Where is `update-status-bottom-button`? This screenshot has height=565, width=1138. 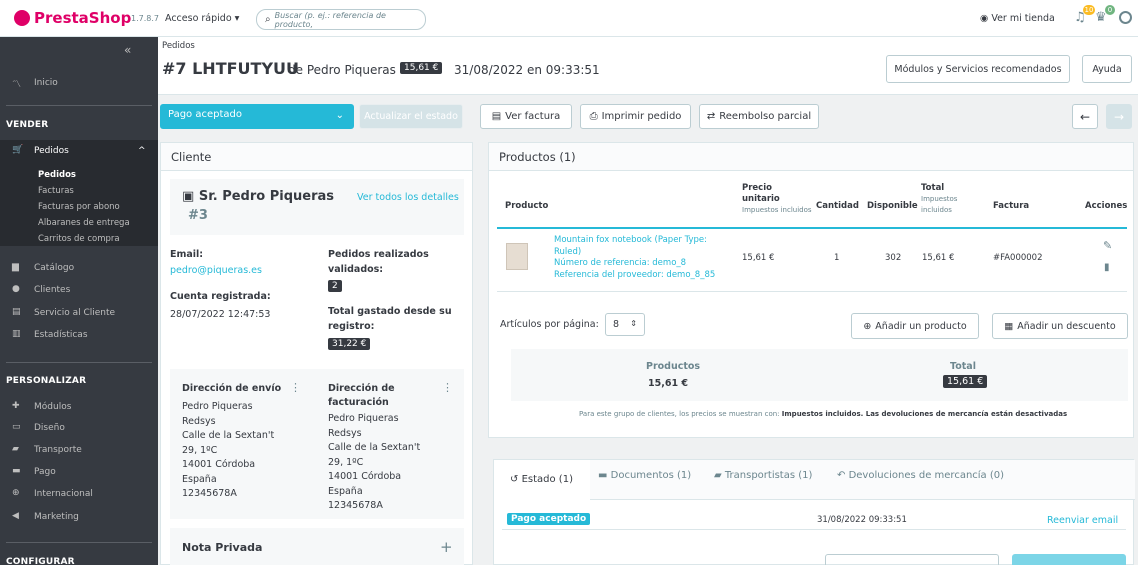
update-status-bottom-button is located at coordinates (1069, 559).